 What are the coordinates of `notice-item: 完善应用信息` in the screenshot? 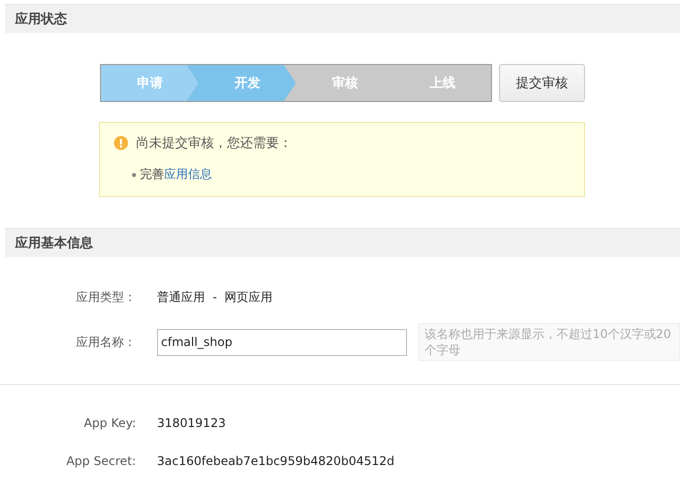 It's located at (176, 174).